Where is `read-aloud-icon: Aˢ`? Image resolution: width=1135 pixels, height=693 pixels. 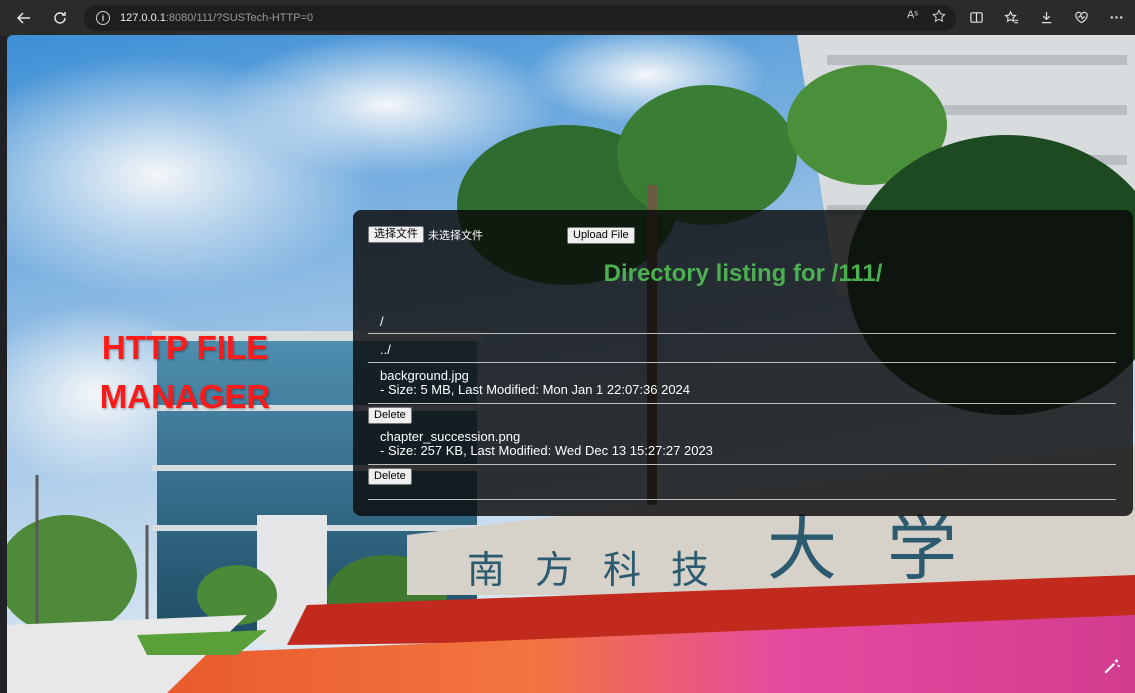
read-aloud-icon: Aˢ is located at coordinates (912, 17).